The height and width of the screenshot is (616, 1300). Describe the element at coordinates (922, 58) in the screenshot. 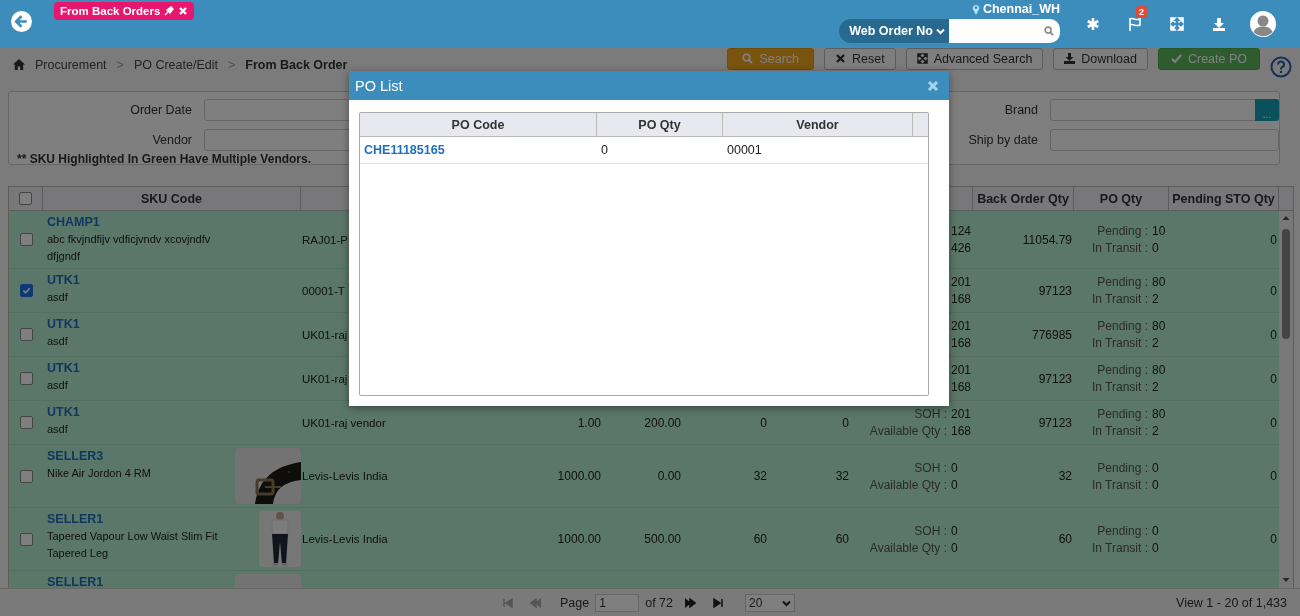

I see `expand-icon` at that location.